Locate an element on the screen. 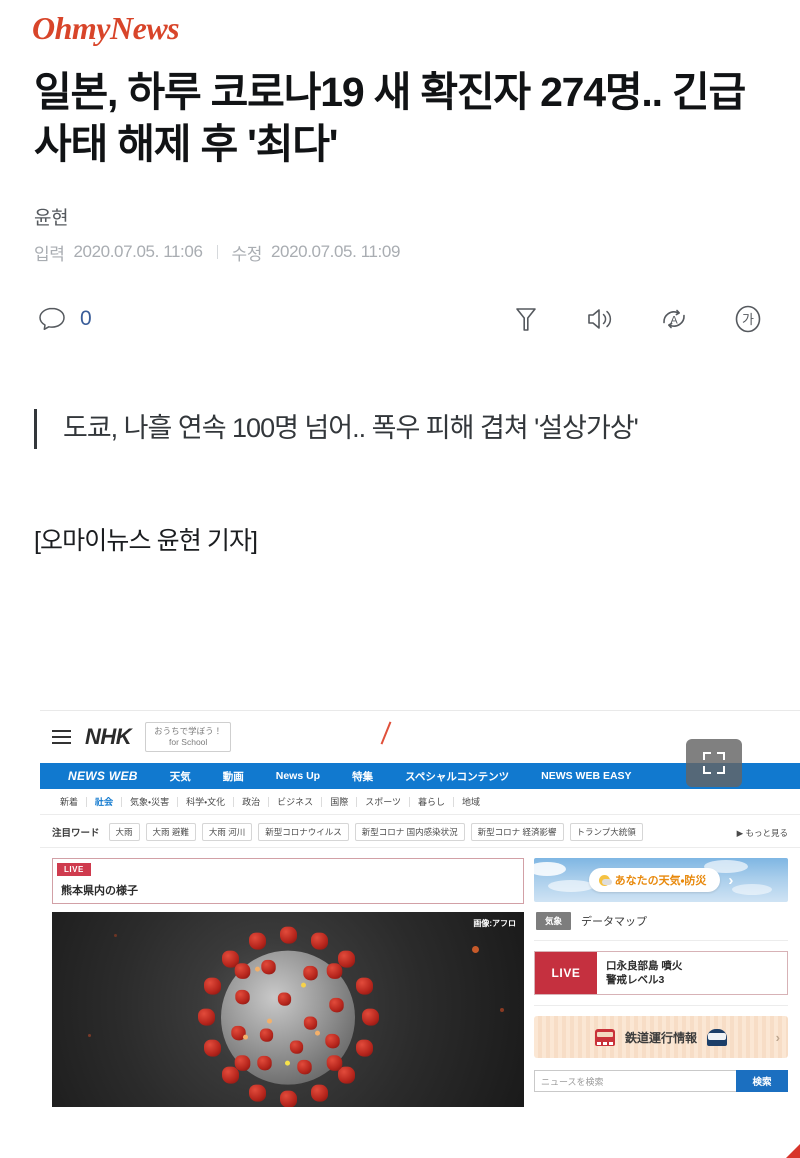  search-button: 検索 is located at coordinates (762, 1081).